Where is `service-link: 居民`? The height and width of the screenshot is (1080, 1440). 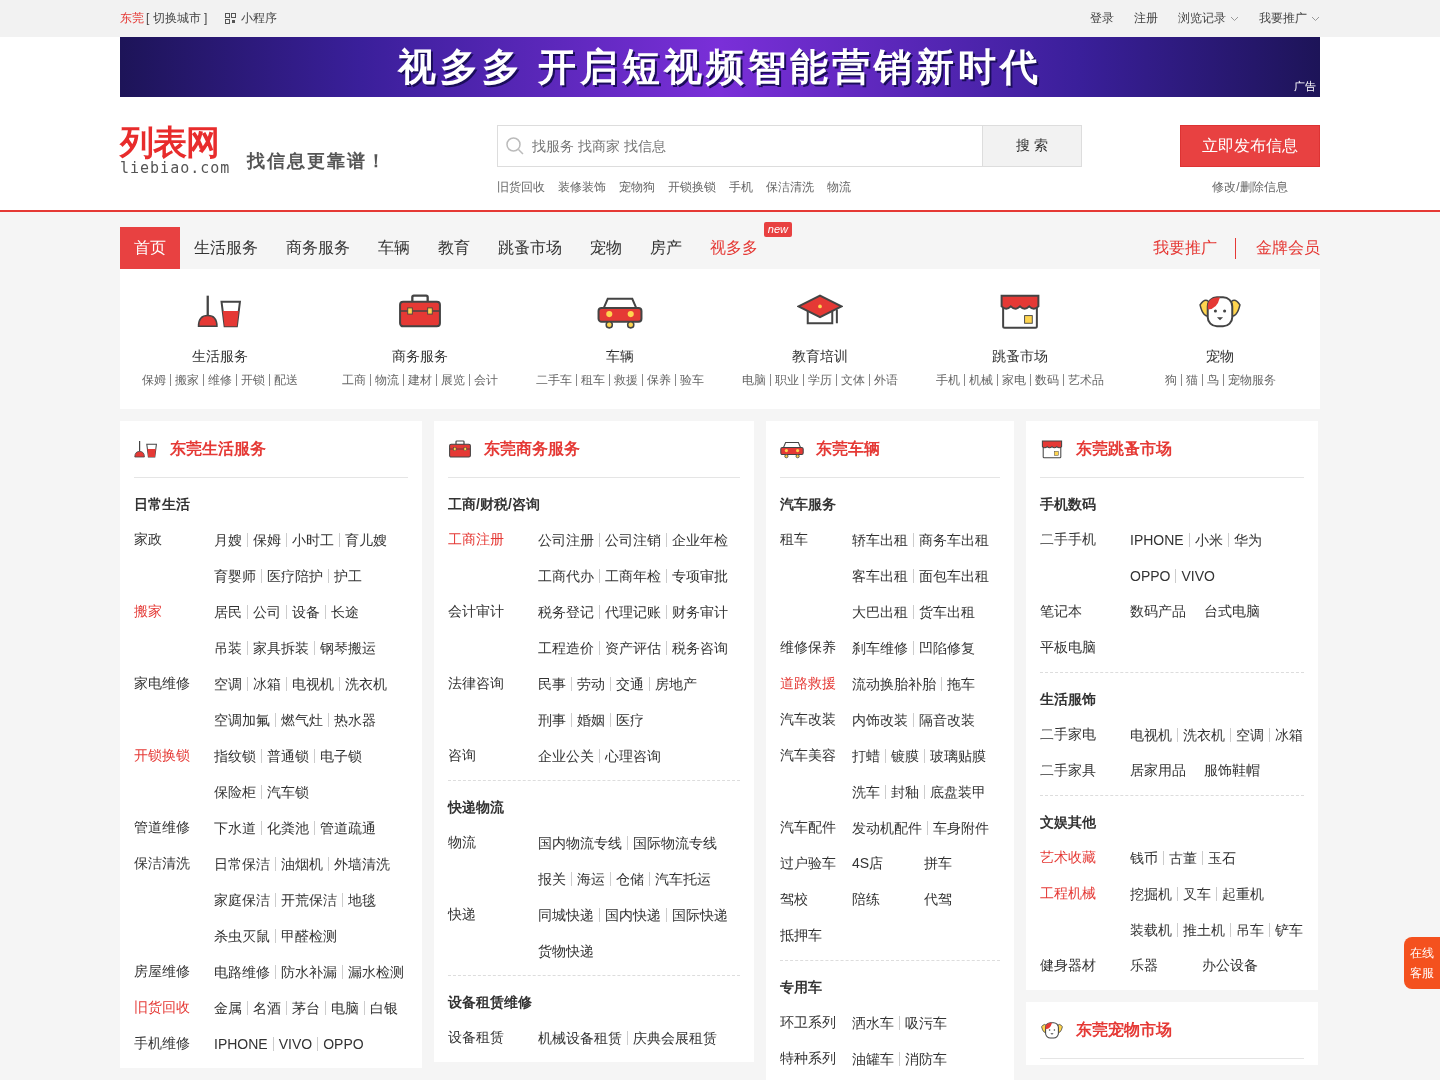 service-link: 居民 is located at coordinates (230, 612).